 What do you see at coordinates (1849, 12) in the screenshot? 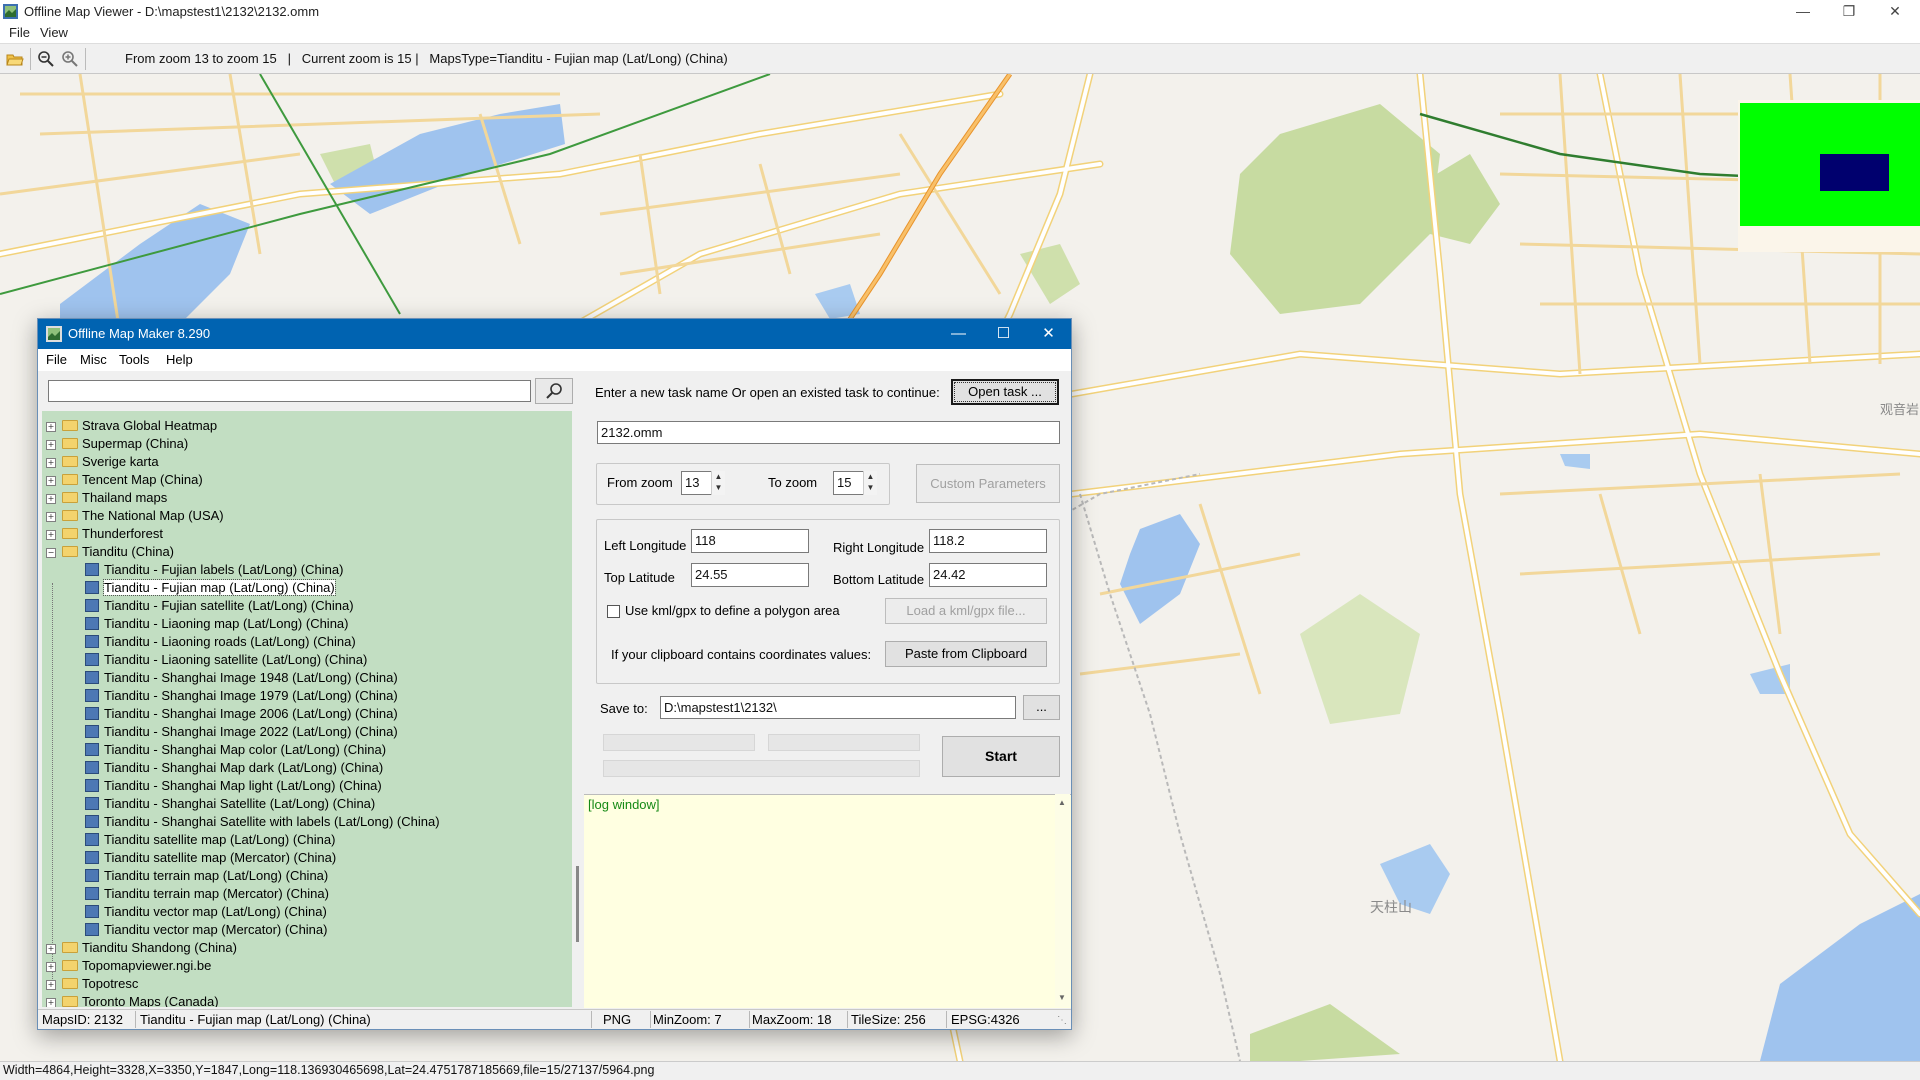
I see `restore-icon: ❐` at bounding box center [1849, 12].